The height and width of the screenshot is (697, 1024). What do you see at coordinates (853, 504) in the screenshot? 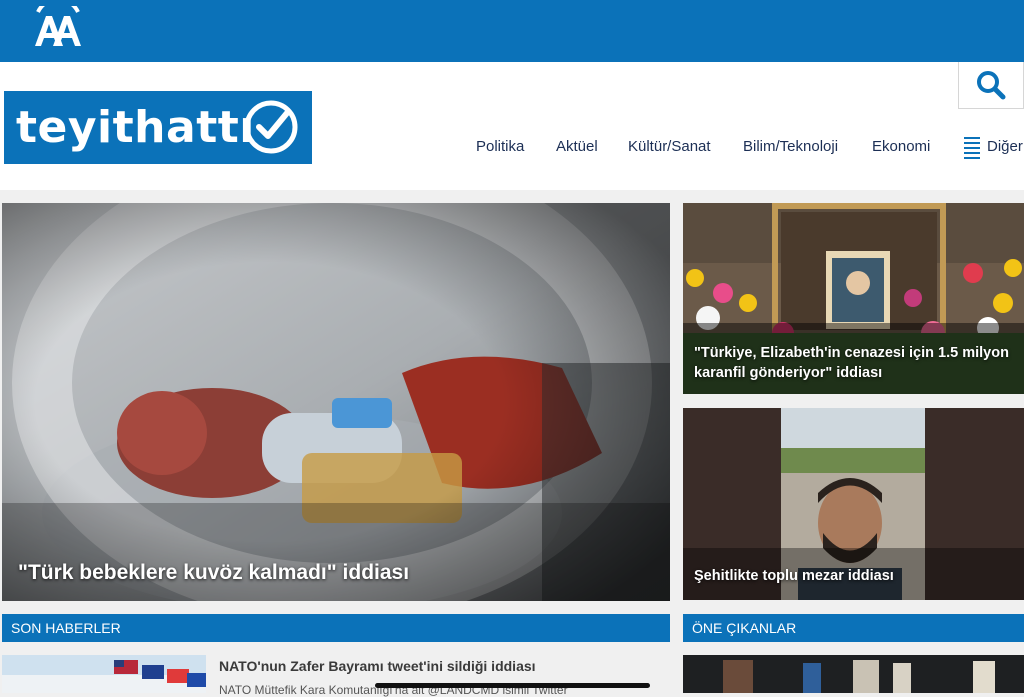
I see `featured-side-card-2: Şehitlikte toplu mezar iddiası` at bounding box center [853, 504].